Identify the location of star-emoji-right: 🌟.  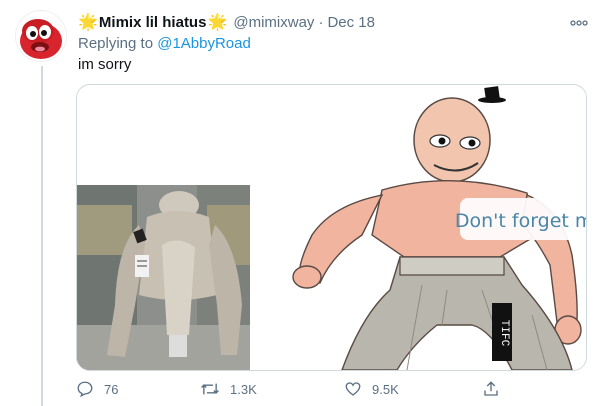
(217, 22).